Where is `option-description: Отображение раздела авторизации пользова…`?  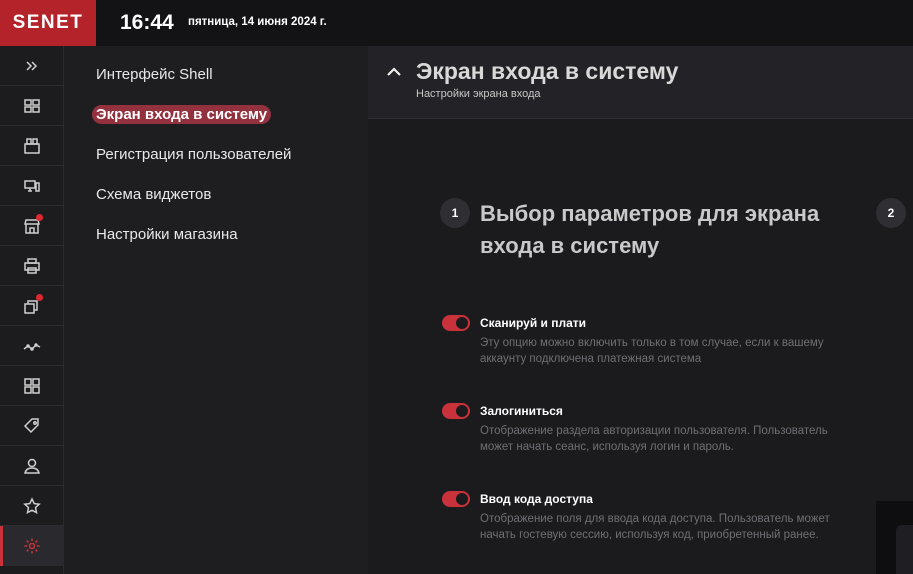 option-description: Отображение раздела авторизации пользова… is located at coordinates (654, 439).